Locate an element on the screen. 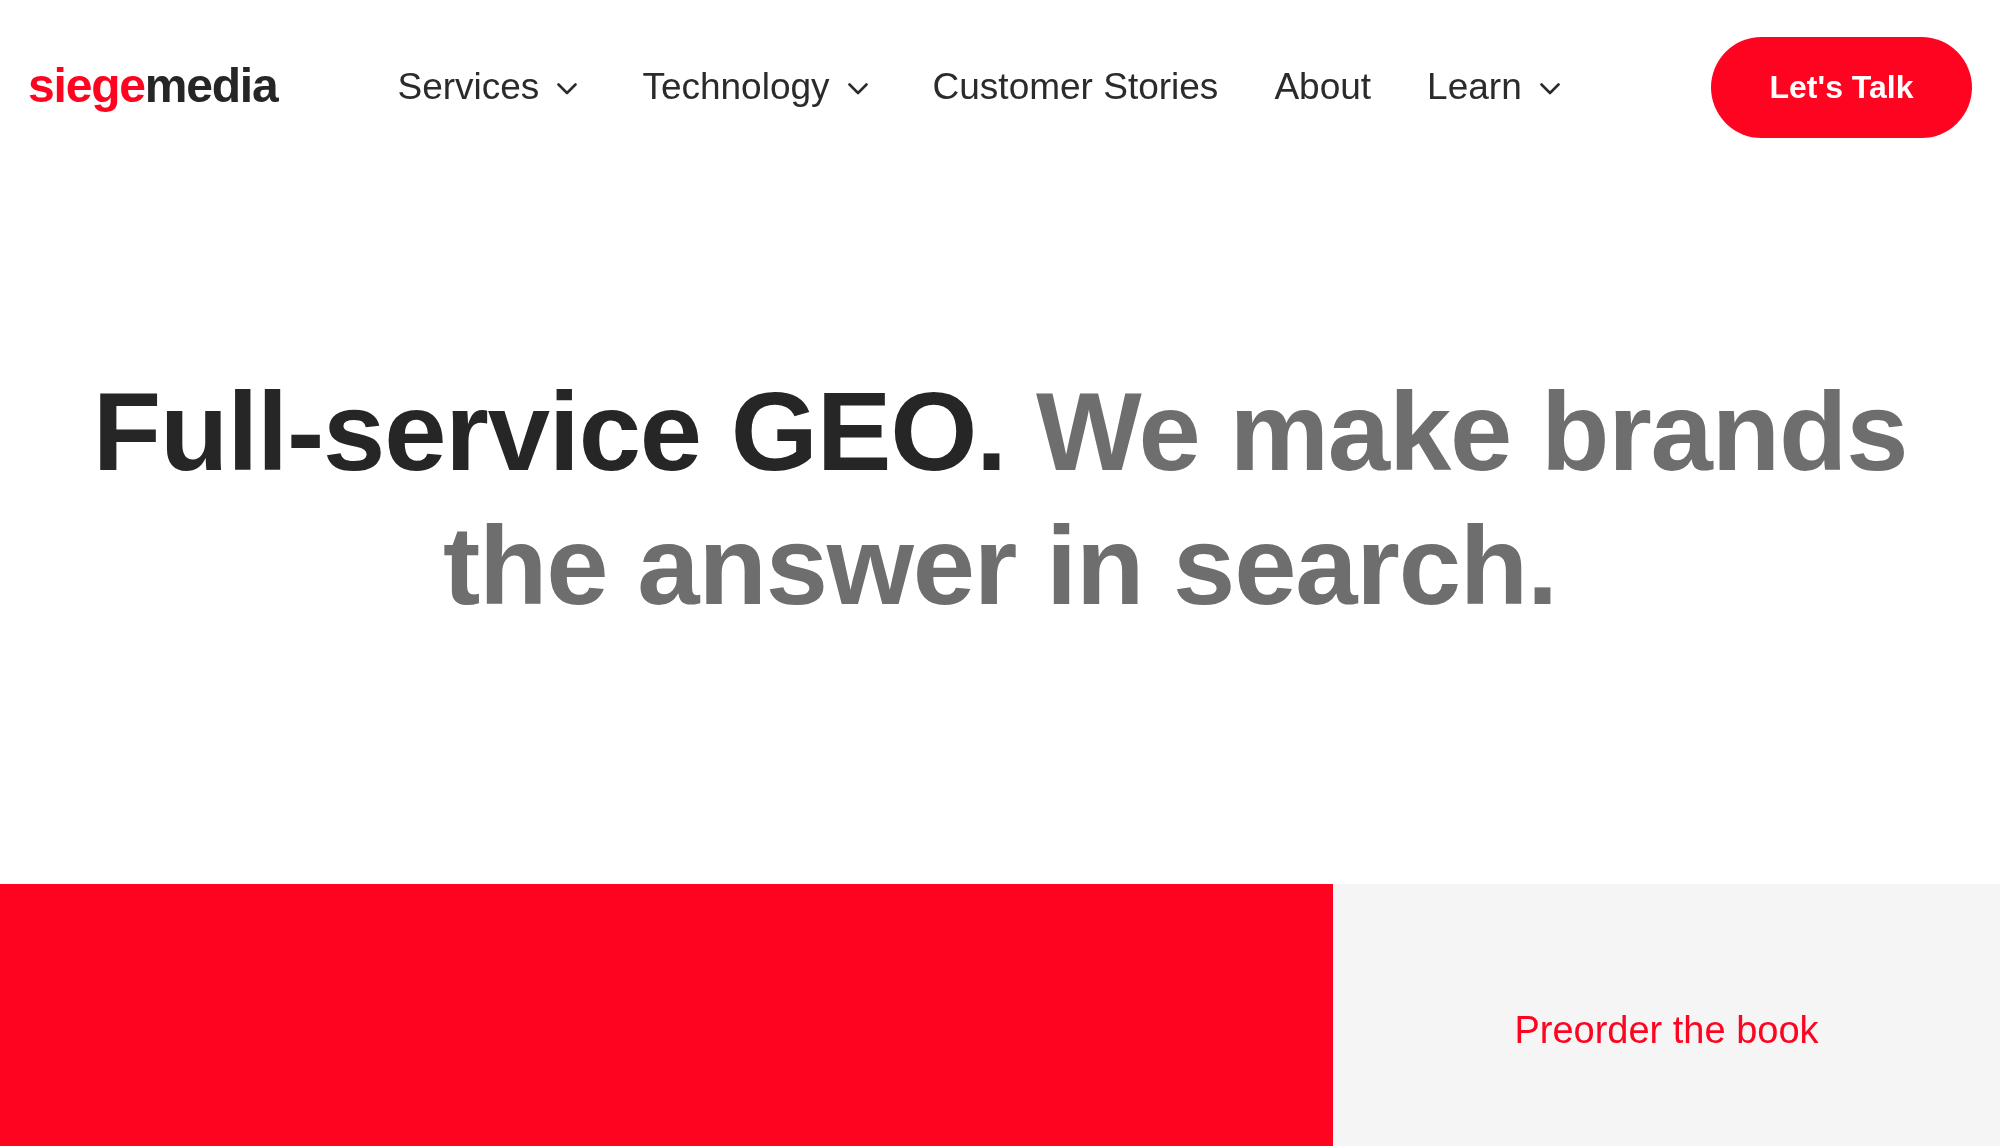  preorder-link: Preorder the book is located at coordinates (1666, 1030).